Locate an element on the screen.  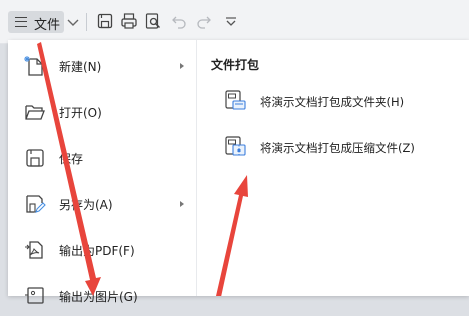
option-label: 将演示文档打包成文件夹(H) is located at coordinates (332, 102).